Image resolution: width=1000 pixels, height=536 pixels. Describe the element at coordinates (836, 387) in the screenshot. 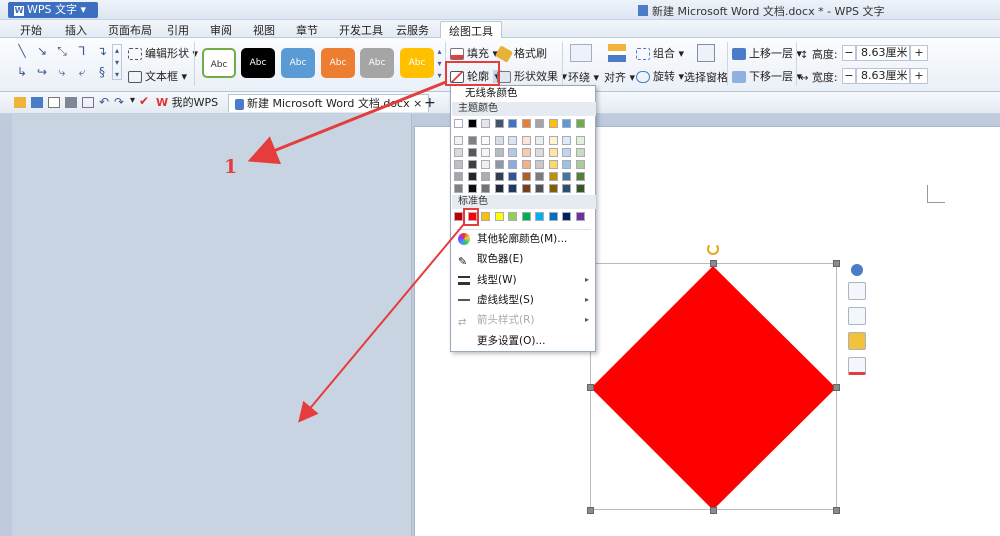

I see `resize-handle-e` at that location.